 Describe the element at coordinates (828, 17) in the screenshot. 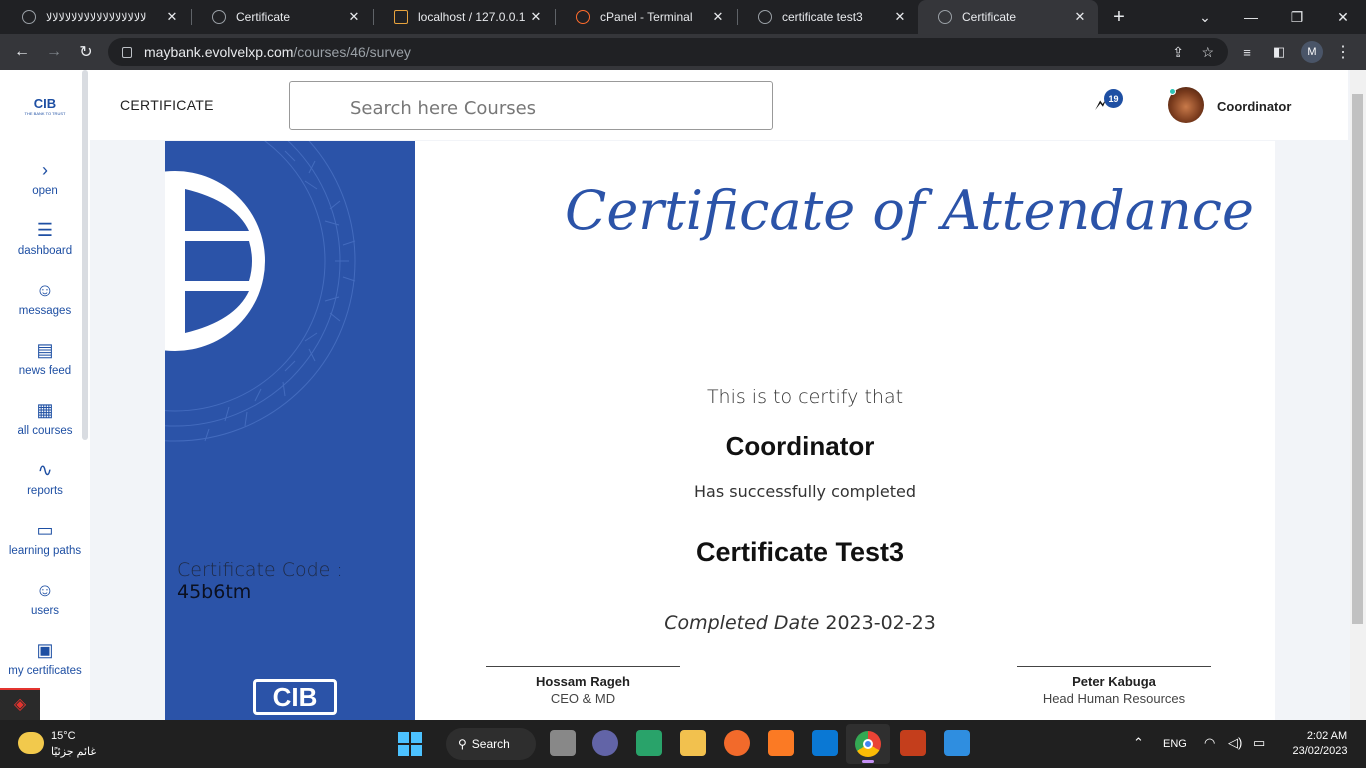

I see `tab-4: certificate test3 ✕` at that location.